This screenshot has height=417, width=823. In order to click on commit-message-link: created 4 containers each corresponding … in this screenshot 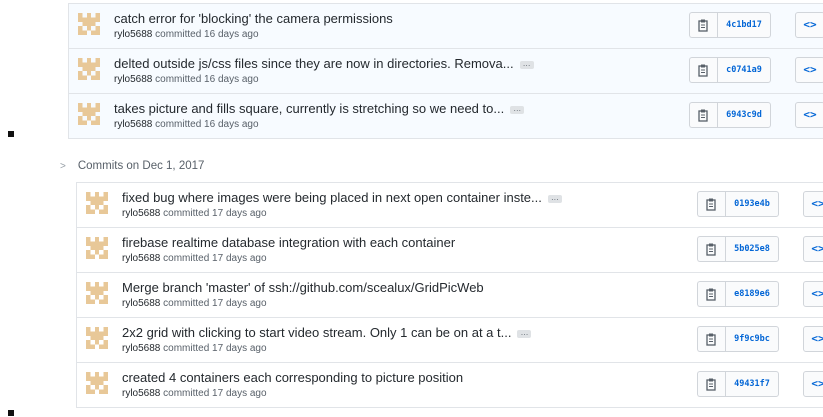, I will do `click(292, 377)`.